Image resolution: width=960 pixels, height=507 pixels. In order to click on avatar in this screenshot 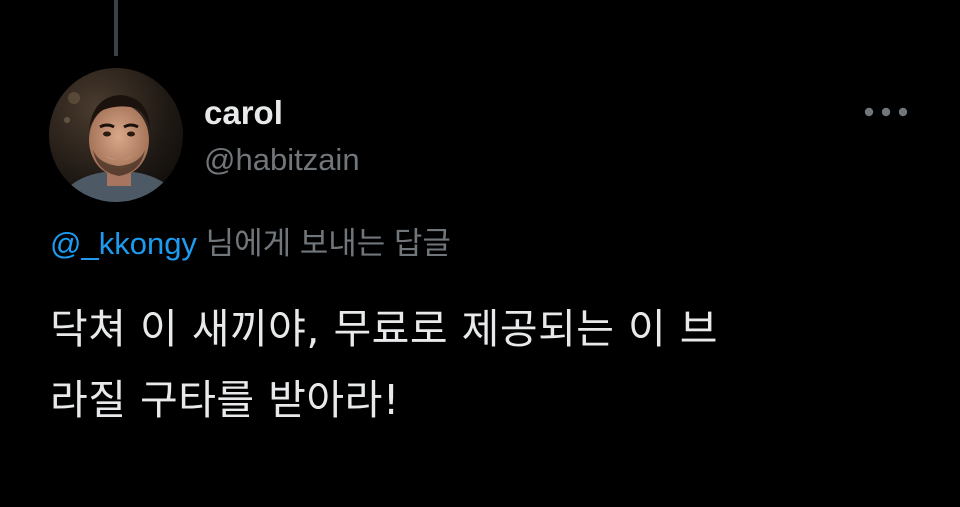, I will do `click(116, 135)`.